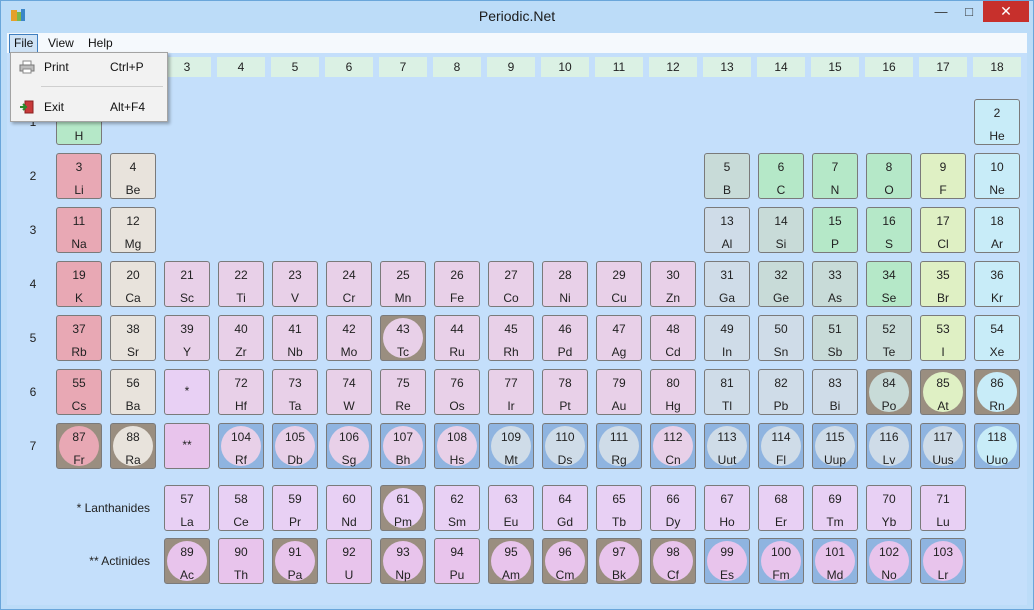  Describe the element at coordinates (79, 284) in the screenshot. I see `element-k: 19 K` at that location.